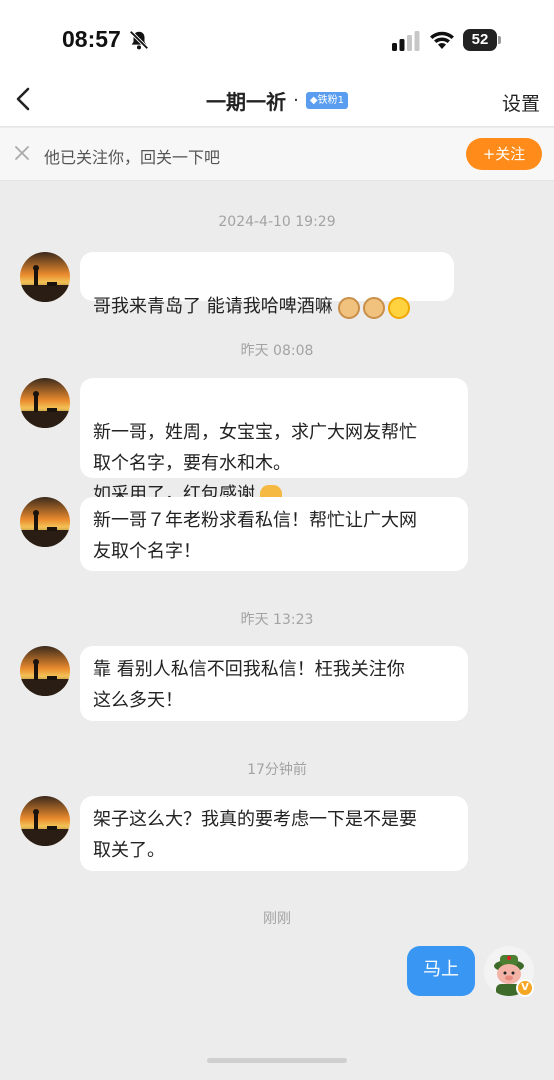  I want to click on battery-icon: 52, so click(480, 40).